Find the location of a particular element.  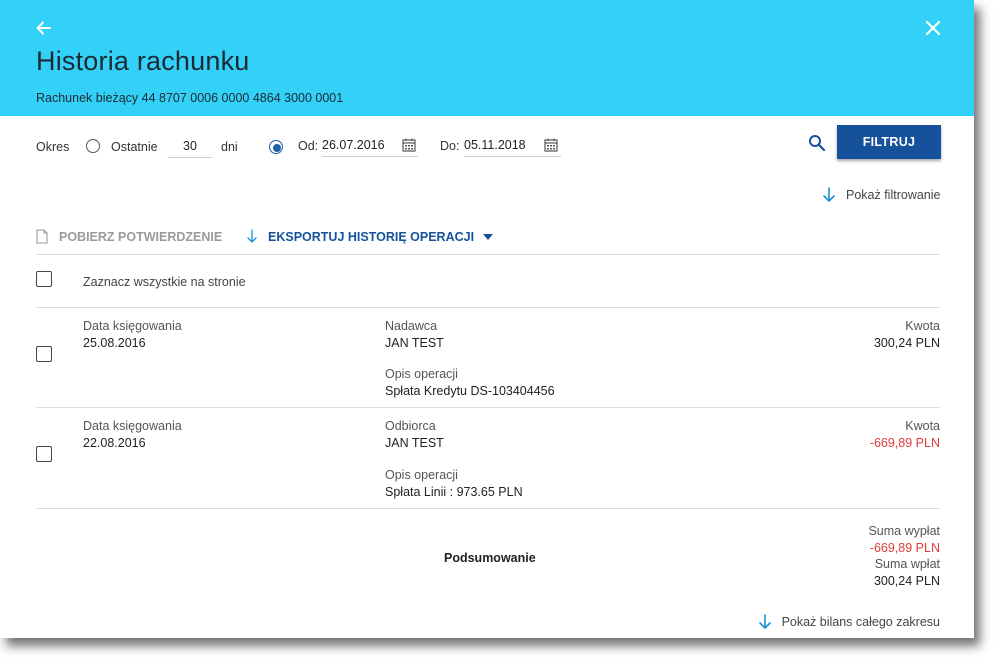

caret-down-icon is located at coordinates (488, 236).